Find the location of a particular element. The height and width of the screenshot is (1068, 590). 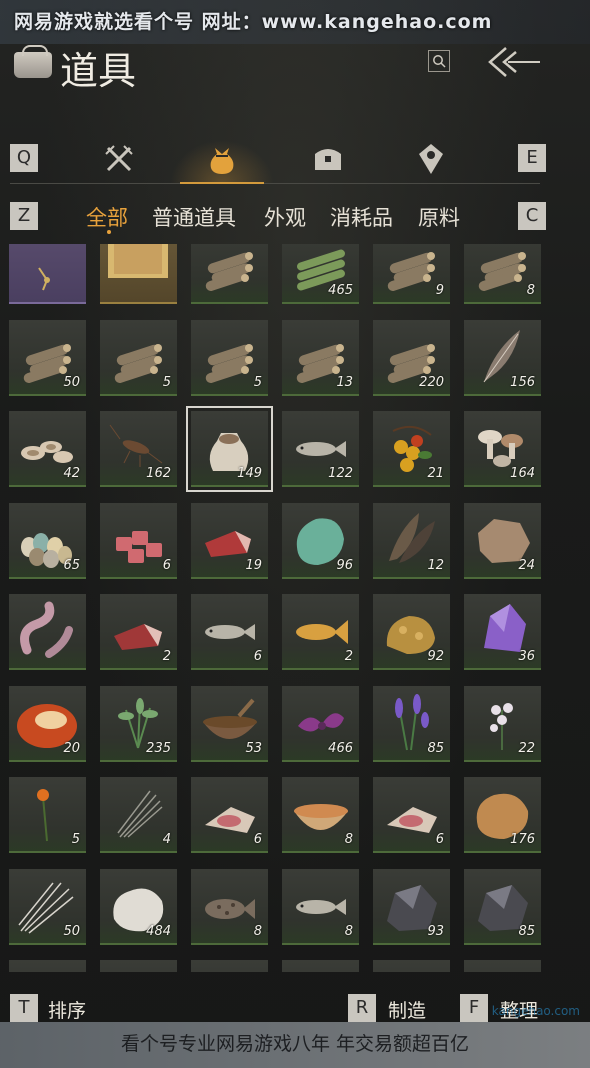

item-quantity: 65 is located at coordinates (71, 565).